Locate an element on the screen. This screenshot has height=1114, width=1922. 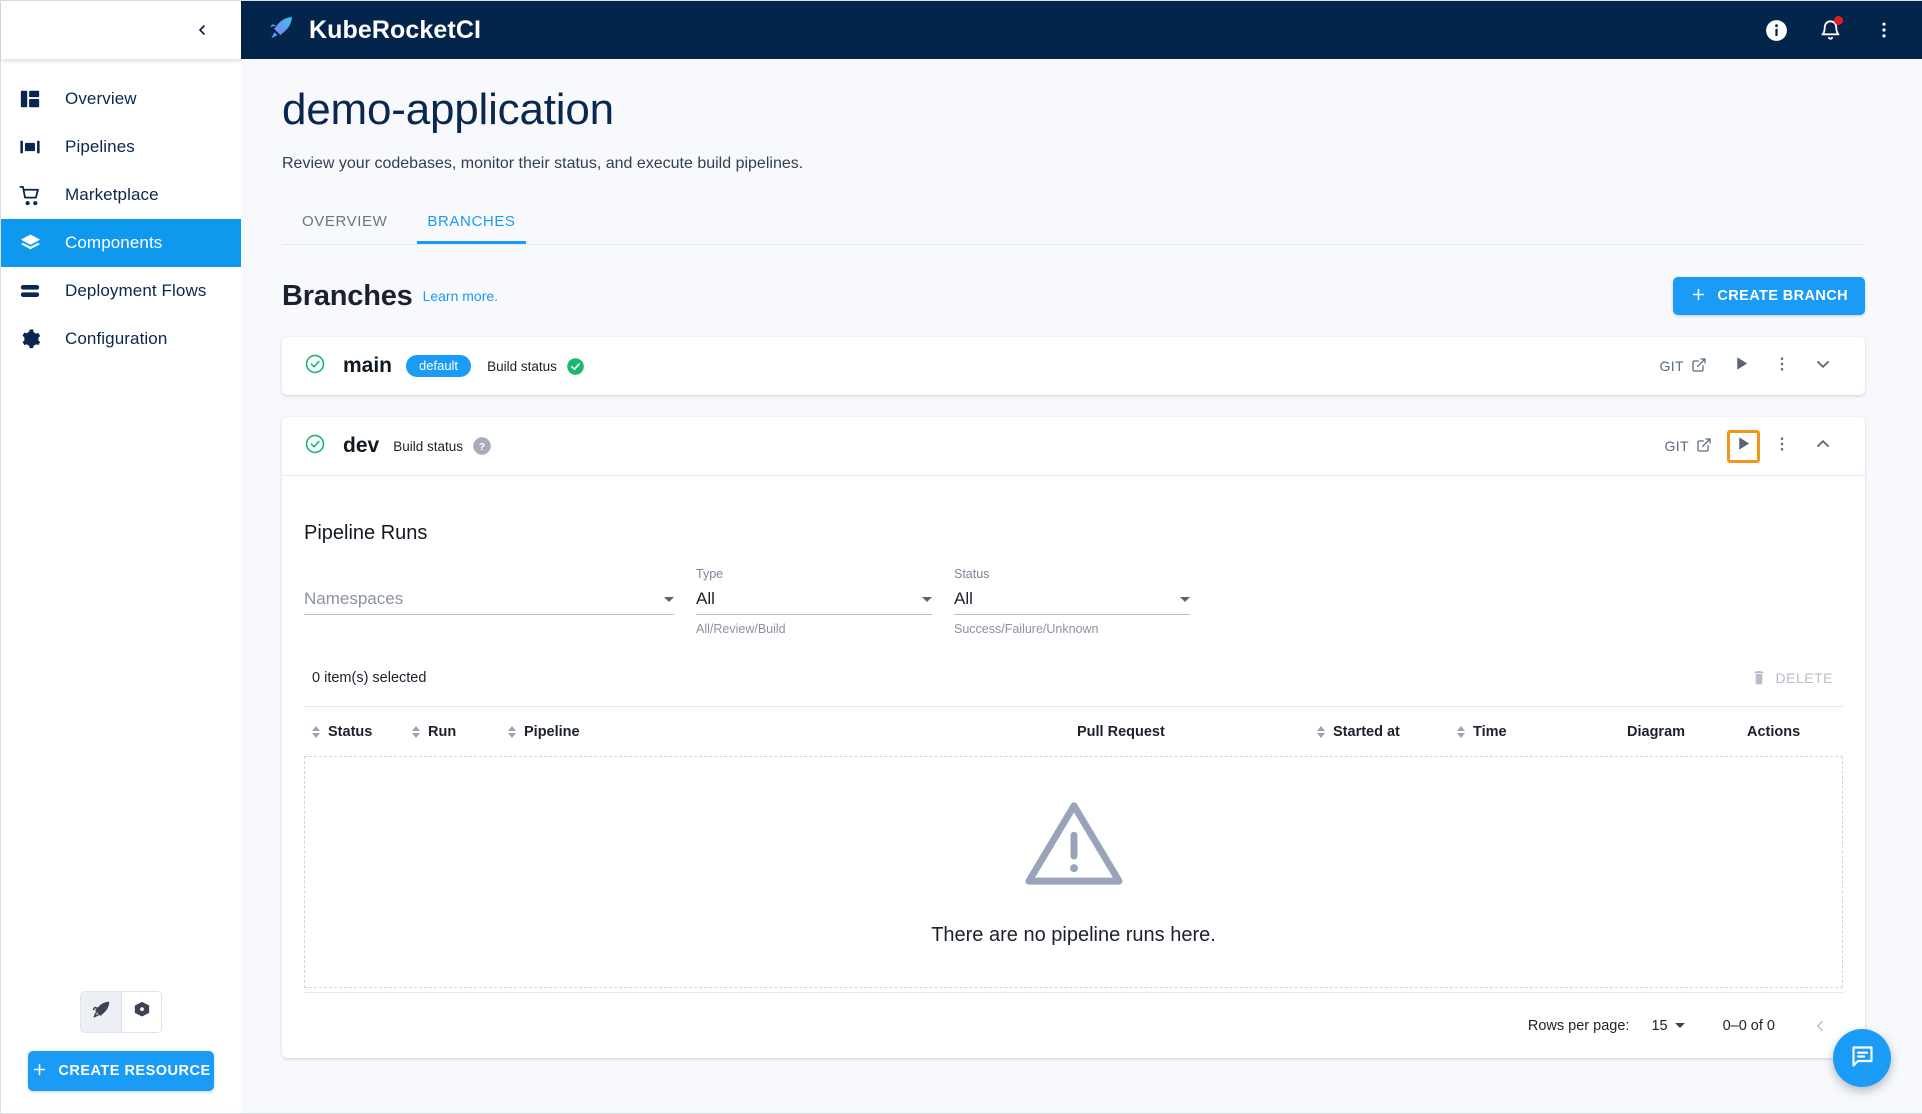
sidebar-item-label: Pipelines is located at coordinates (100, 146).